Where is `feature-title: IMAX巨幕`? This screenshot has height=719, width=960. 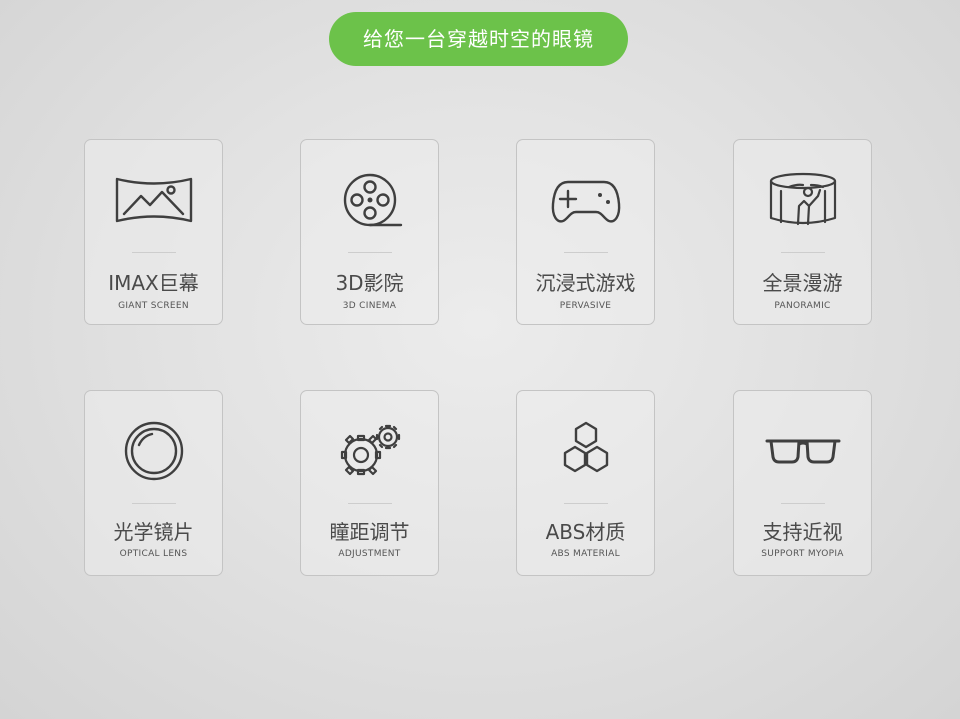
feature-title: IMAX巨幕 is located at coordinates (153, 283).